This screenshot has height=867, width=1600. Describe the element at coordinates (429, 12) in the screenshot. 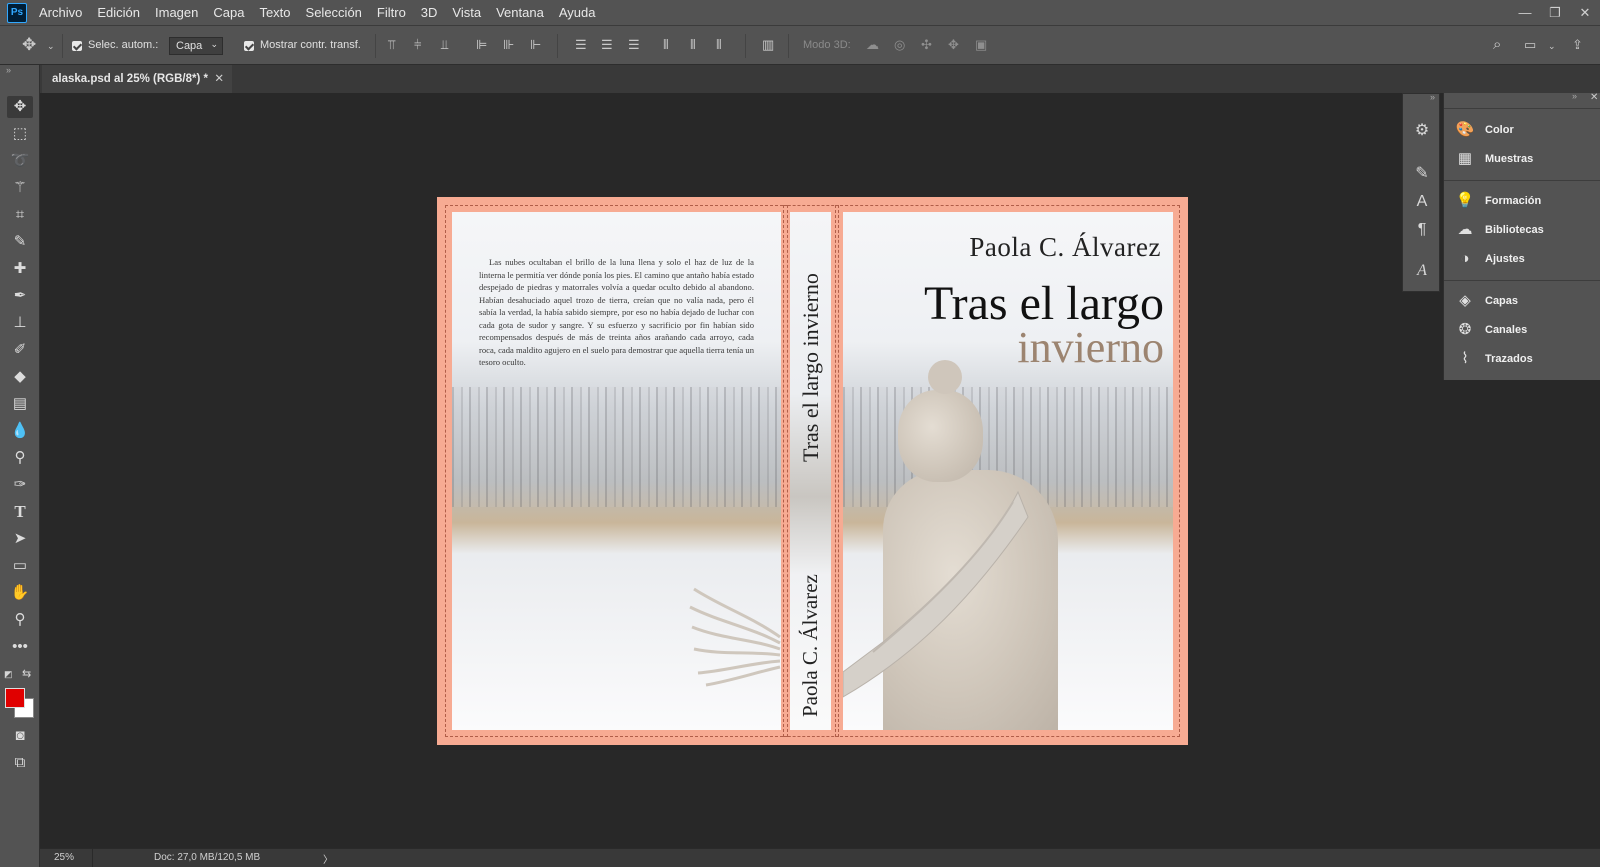

I see `menu-3d: 3D` at that location.